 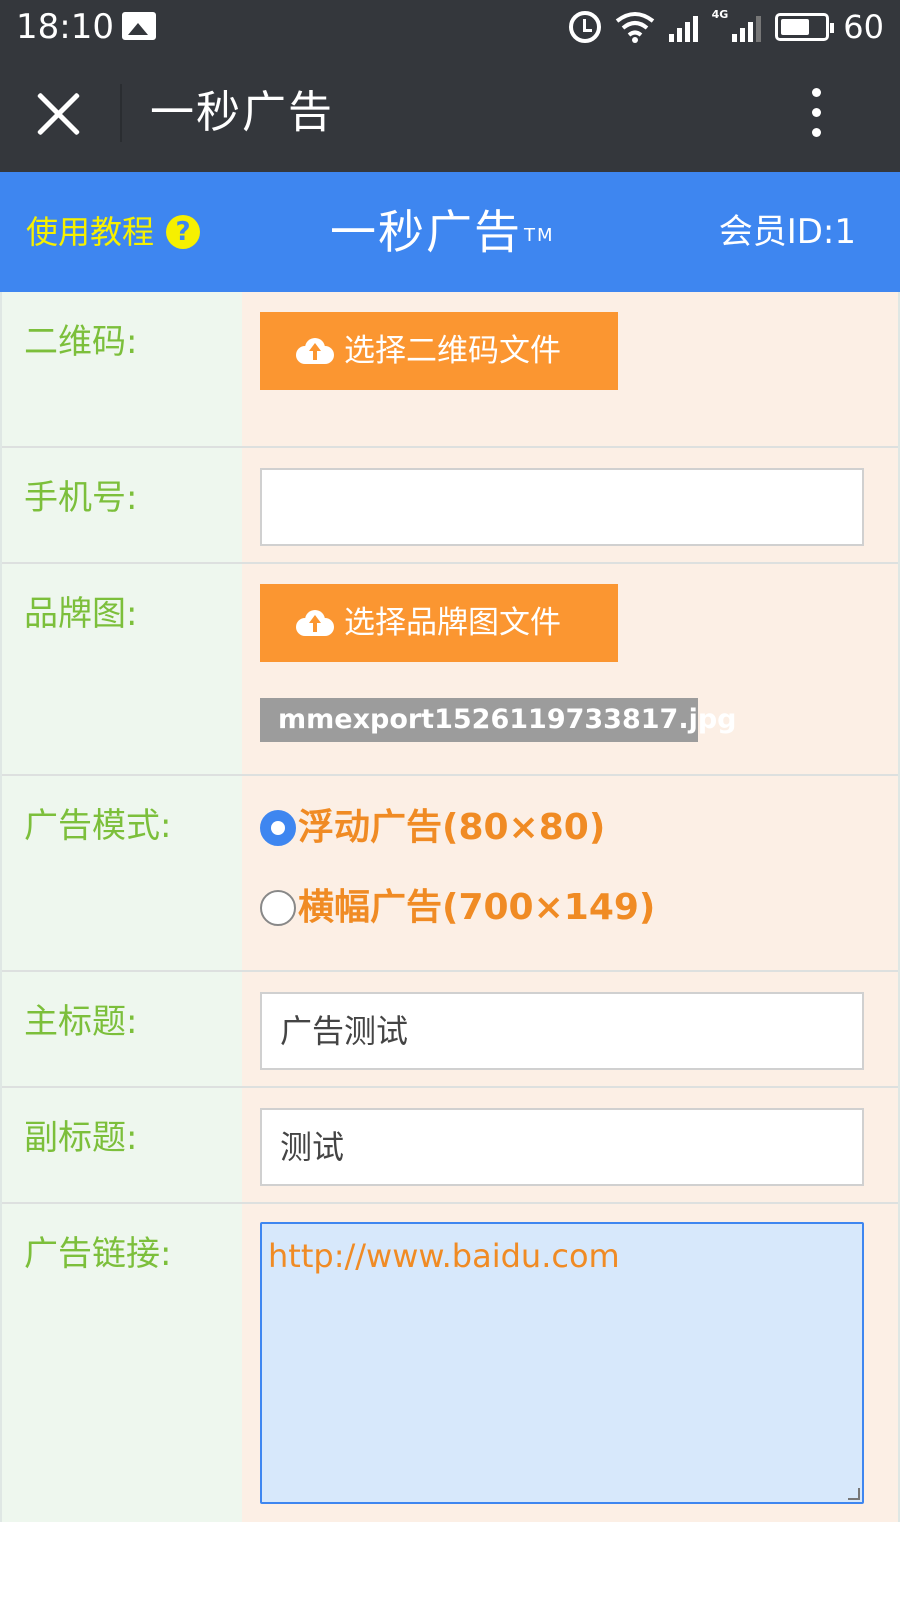 I want to click on close-icon, so click(x=60, y=114).